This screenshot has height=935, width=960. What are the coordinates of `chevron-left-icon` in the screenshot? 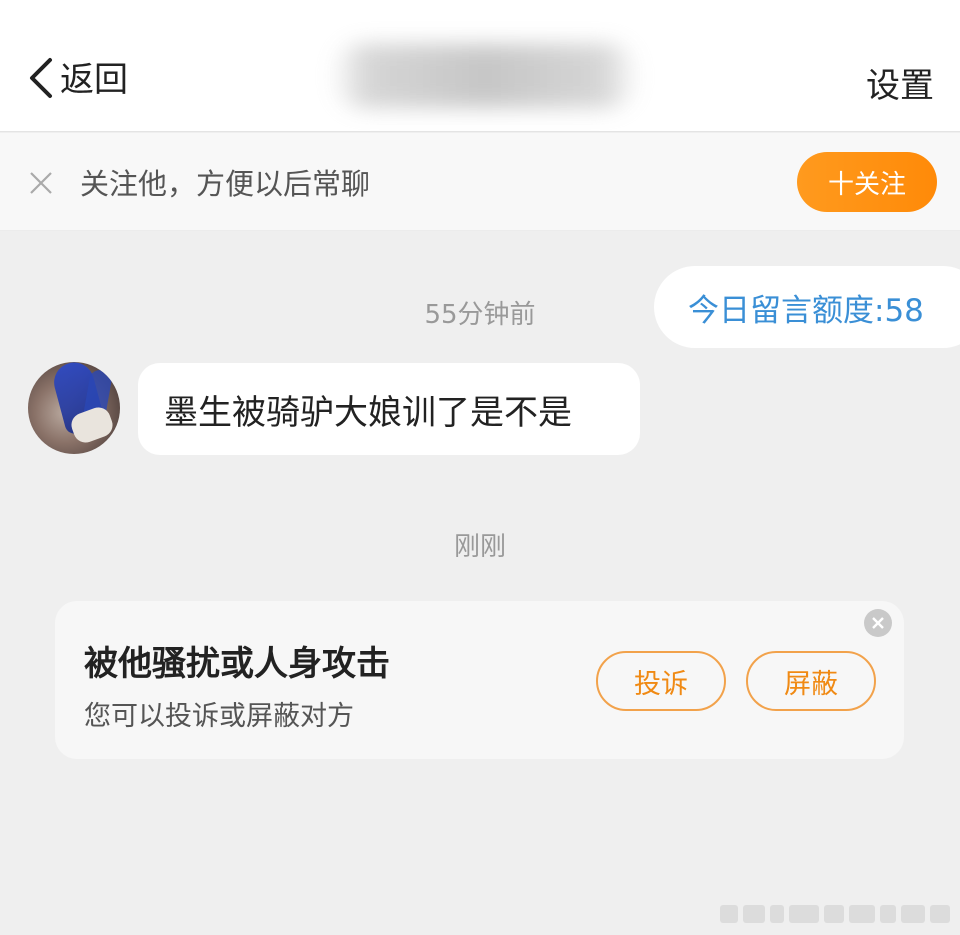 It's located at (41, 80).